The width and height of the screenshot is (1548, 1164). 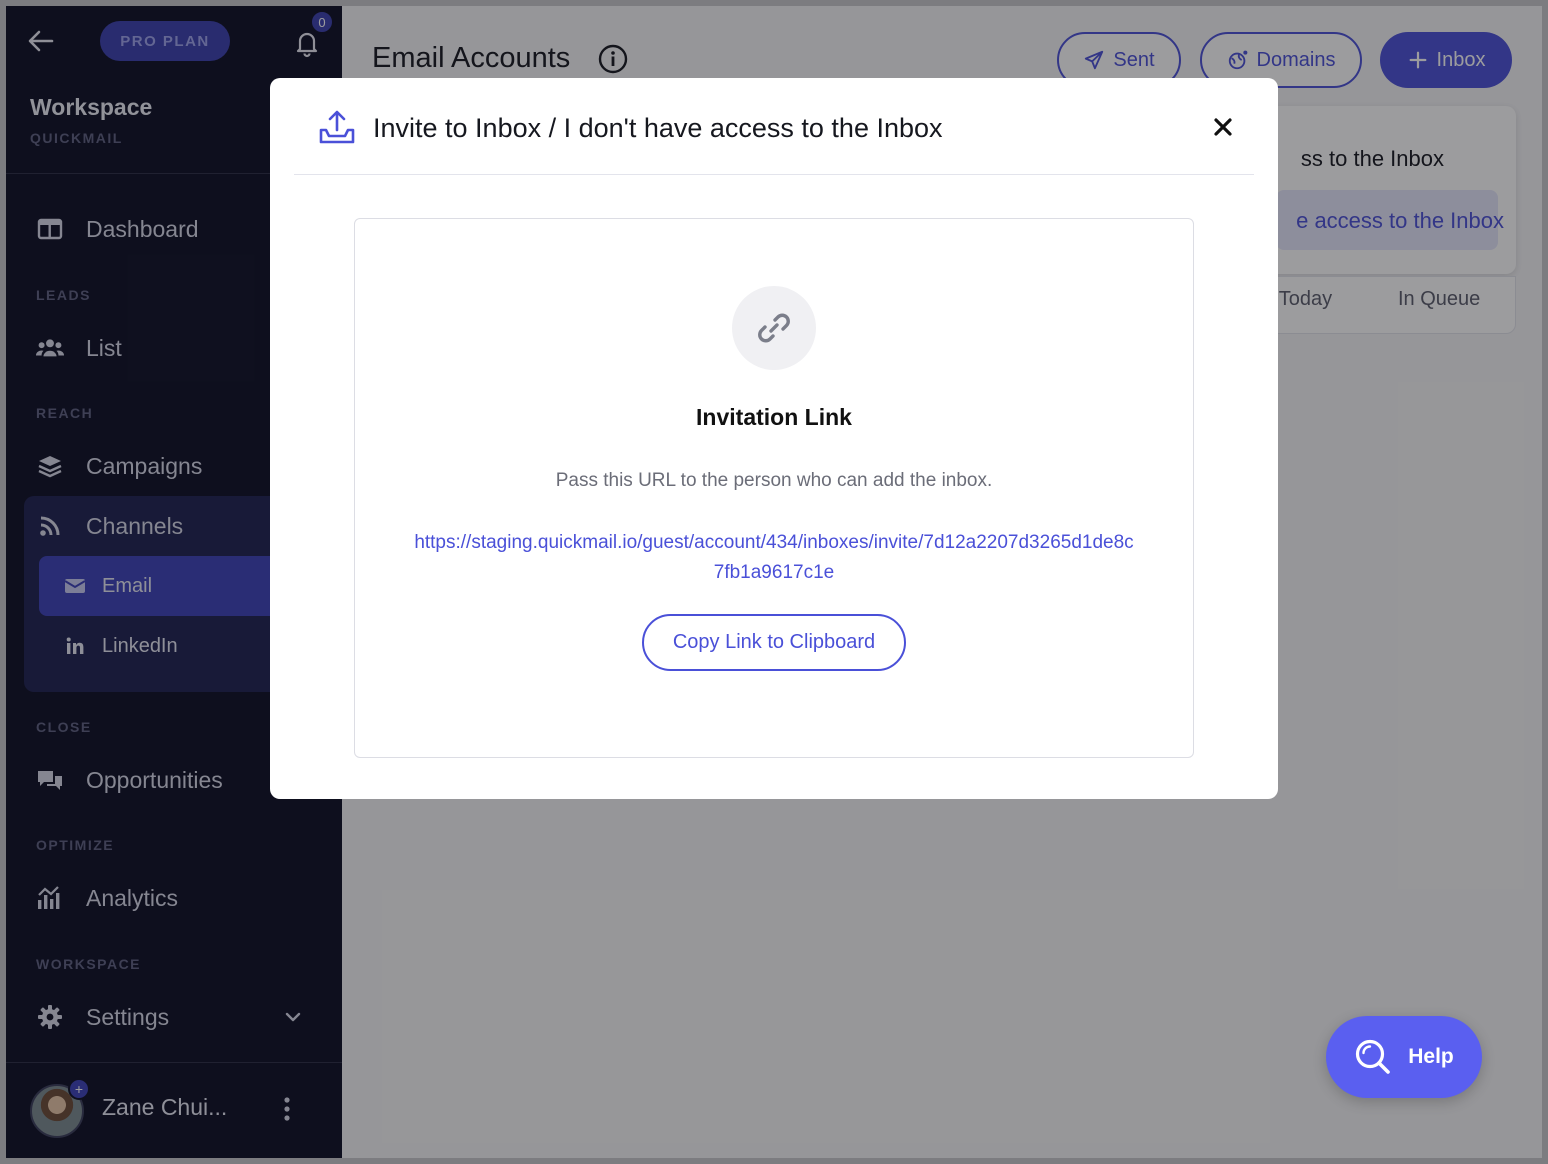 I want to click on link-icon, so click(x=774, y=328).